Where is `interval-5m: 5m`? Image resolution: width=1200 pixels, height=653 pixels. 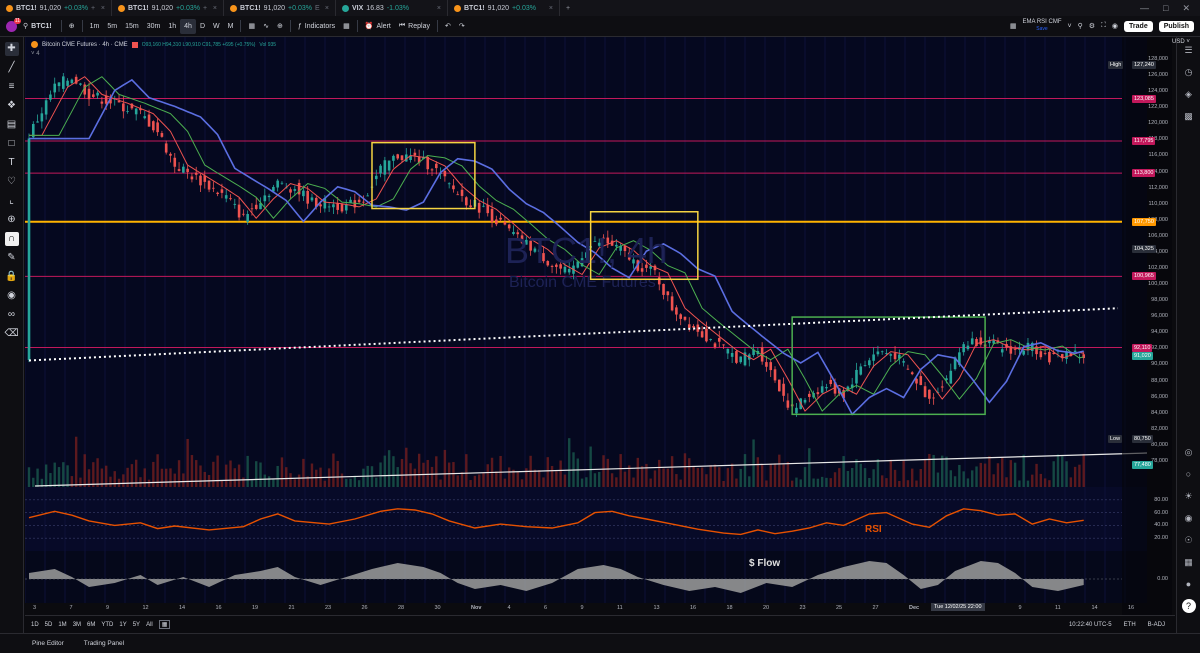 interval-5m: 5m is located at coordinates (112, 26).